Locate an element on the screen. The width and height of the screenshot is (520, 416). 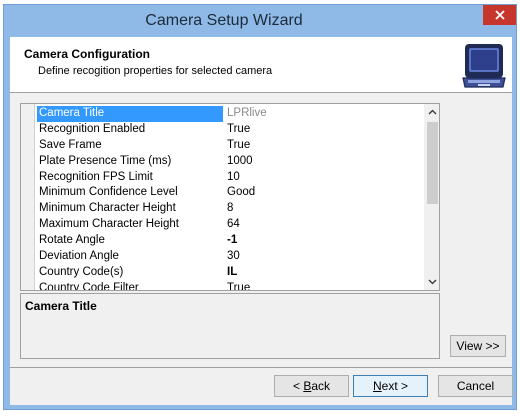
property-name: Minimum Character Height is located at coordinates (107, 208).